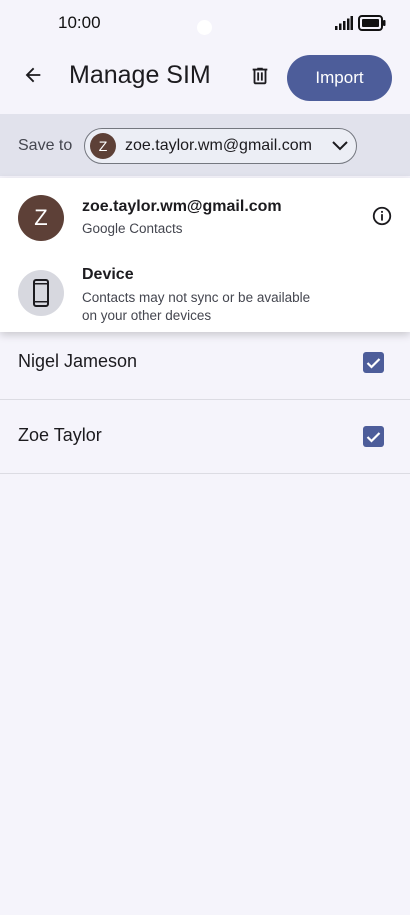 The image size is (410, 915). I want to click on app-bar: Manage SIM Import, so click(205, 80).